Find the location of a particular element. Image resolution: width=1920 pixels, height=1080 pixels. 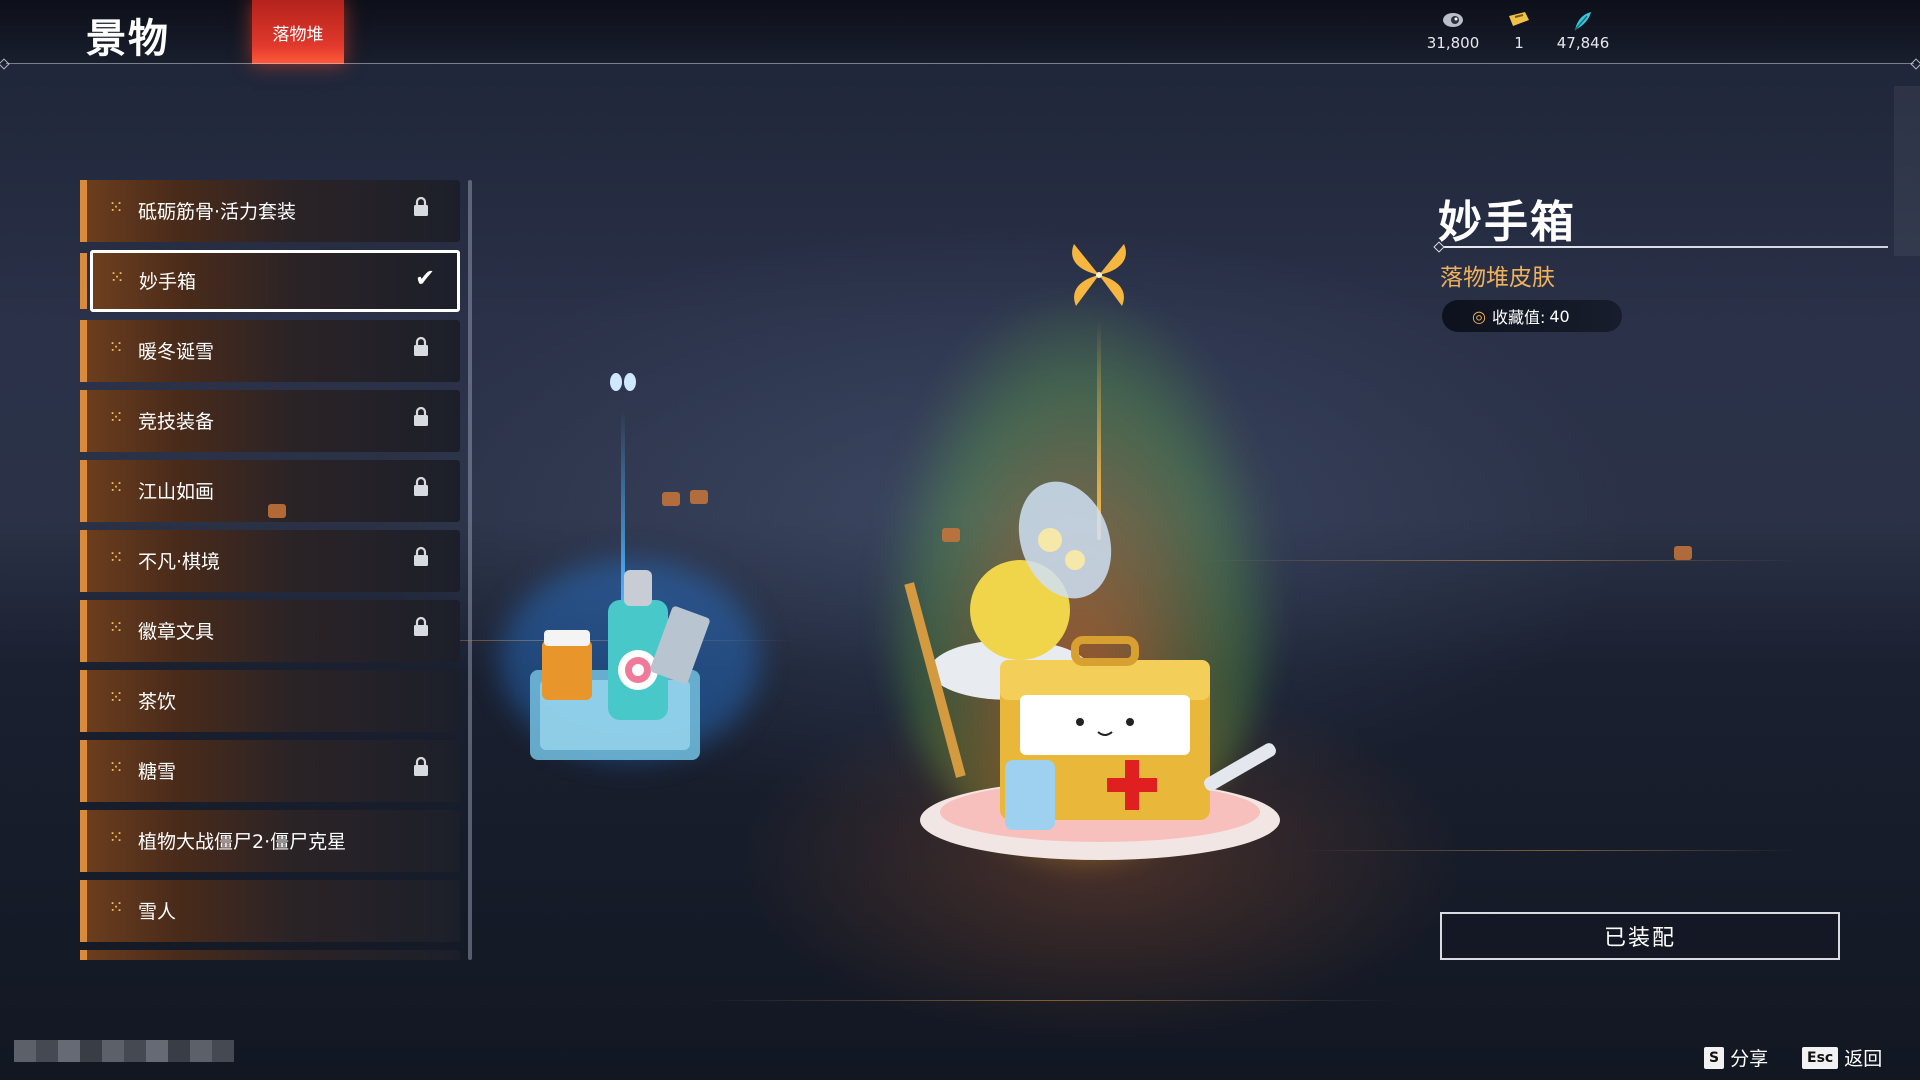

blurred-player-id is located at coordinates (124, 1051).